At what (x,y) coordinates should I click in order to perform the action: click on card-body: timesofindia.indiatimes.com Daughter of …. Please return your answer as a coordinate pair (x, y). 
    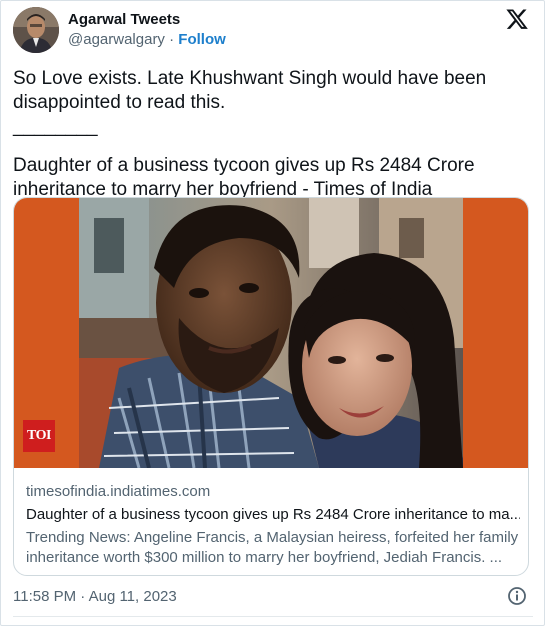
    Looking at the image, I should click on (273, 525).